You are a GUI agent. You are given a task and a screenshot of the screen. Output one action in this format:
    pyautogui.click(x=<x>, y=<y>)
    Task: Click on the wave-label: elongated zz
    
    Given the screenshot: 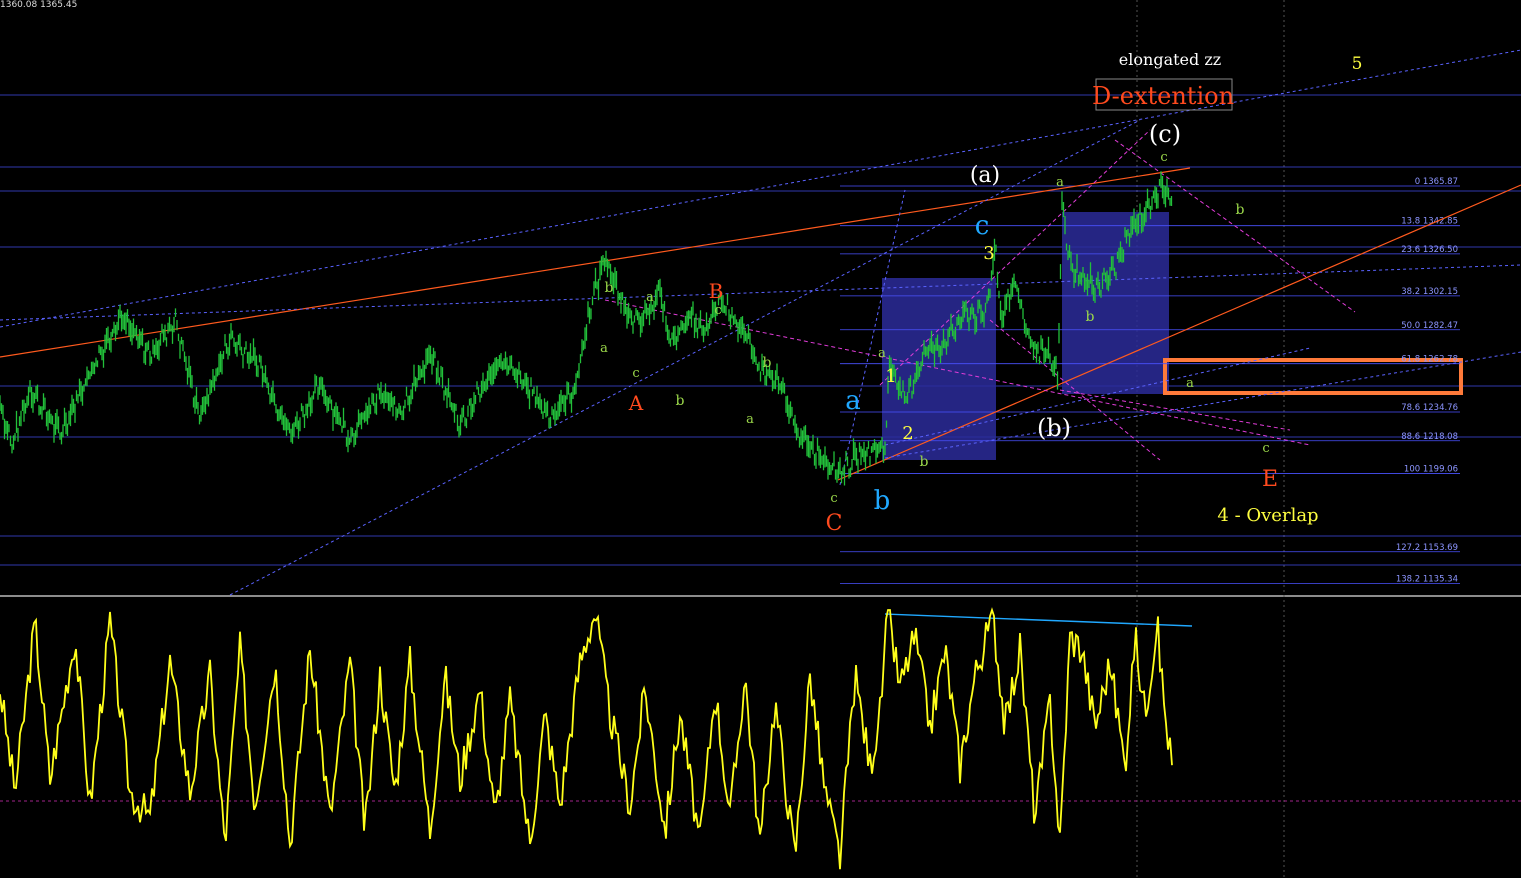 What is the action you would take?
    pyautogui.click(x=1170, y=59)
    